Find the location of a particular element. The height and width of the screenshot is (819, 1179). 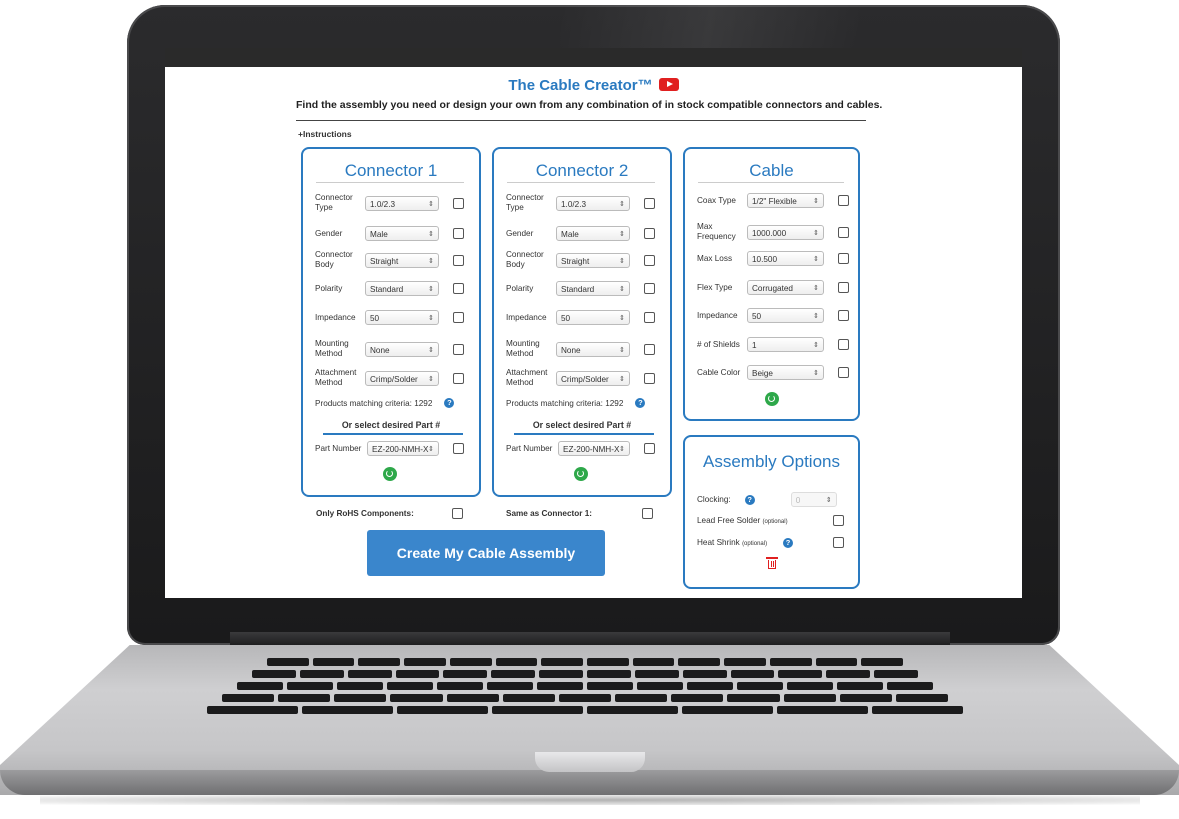

cable-title-divider is located at coordinates (771, 182).